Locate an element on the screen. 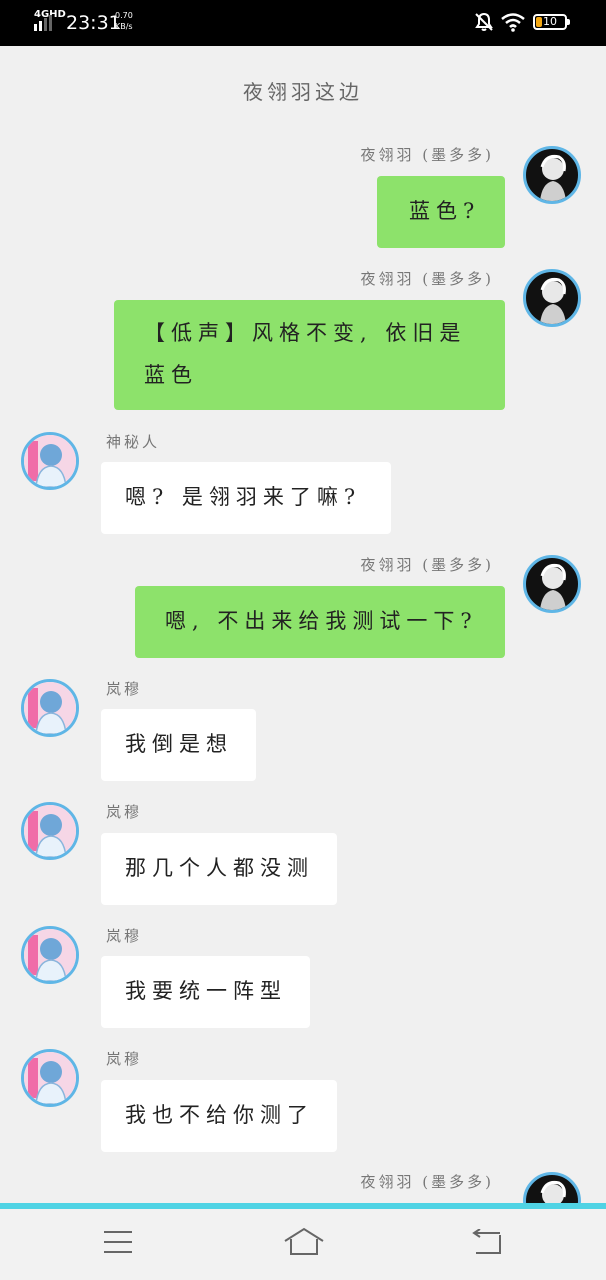  status-bar: 4GHD 23:31 0.70 KB/s 10 is located at coordinates (303, 23).